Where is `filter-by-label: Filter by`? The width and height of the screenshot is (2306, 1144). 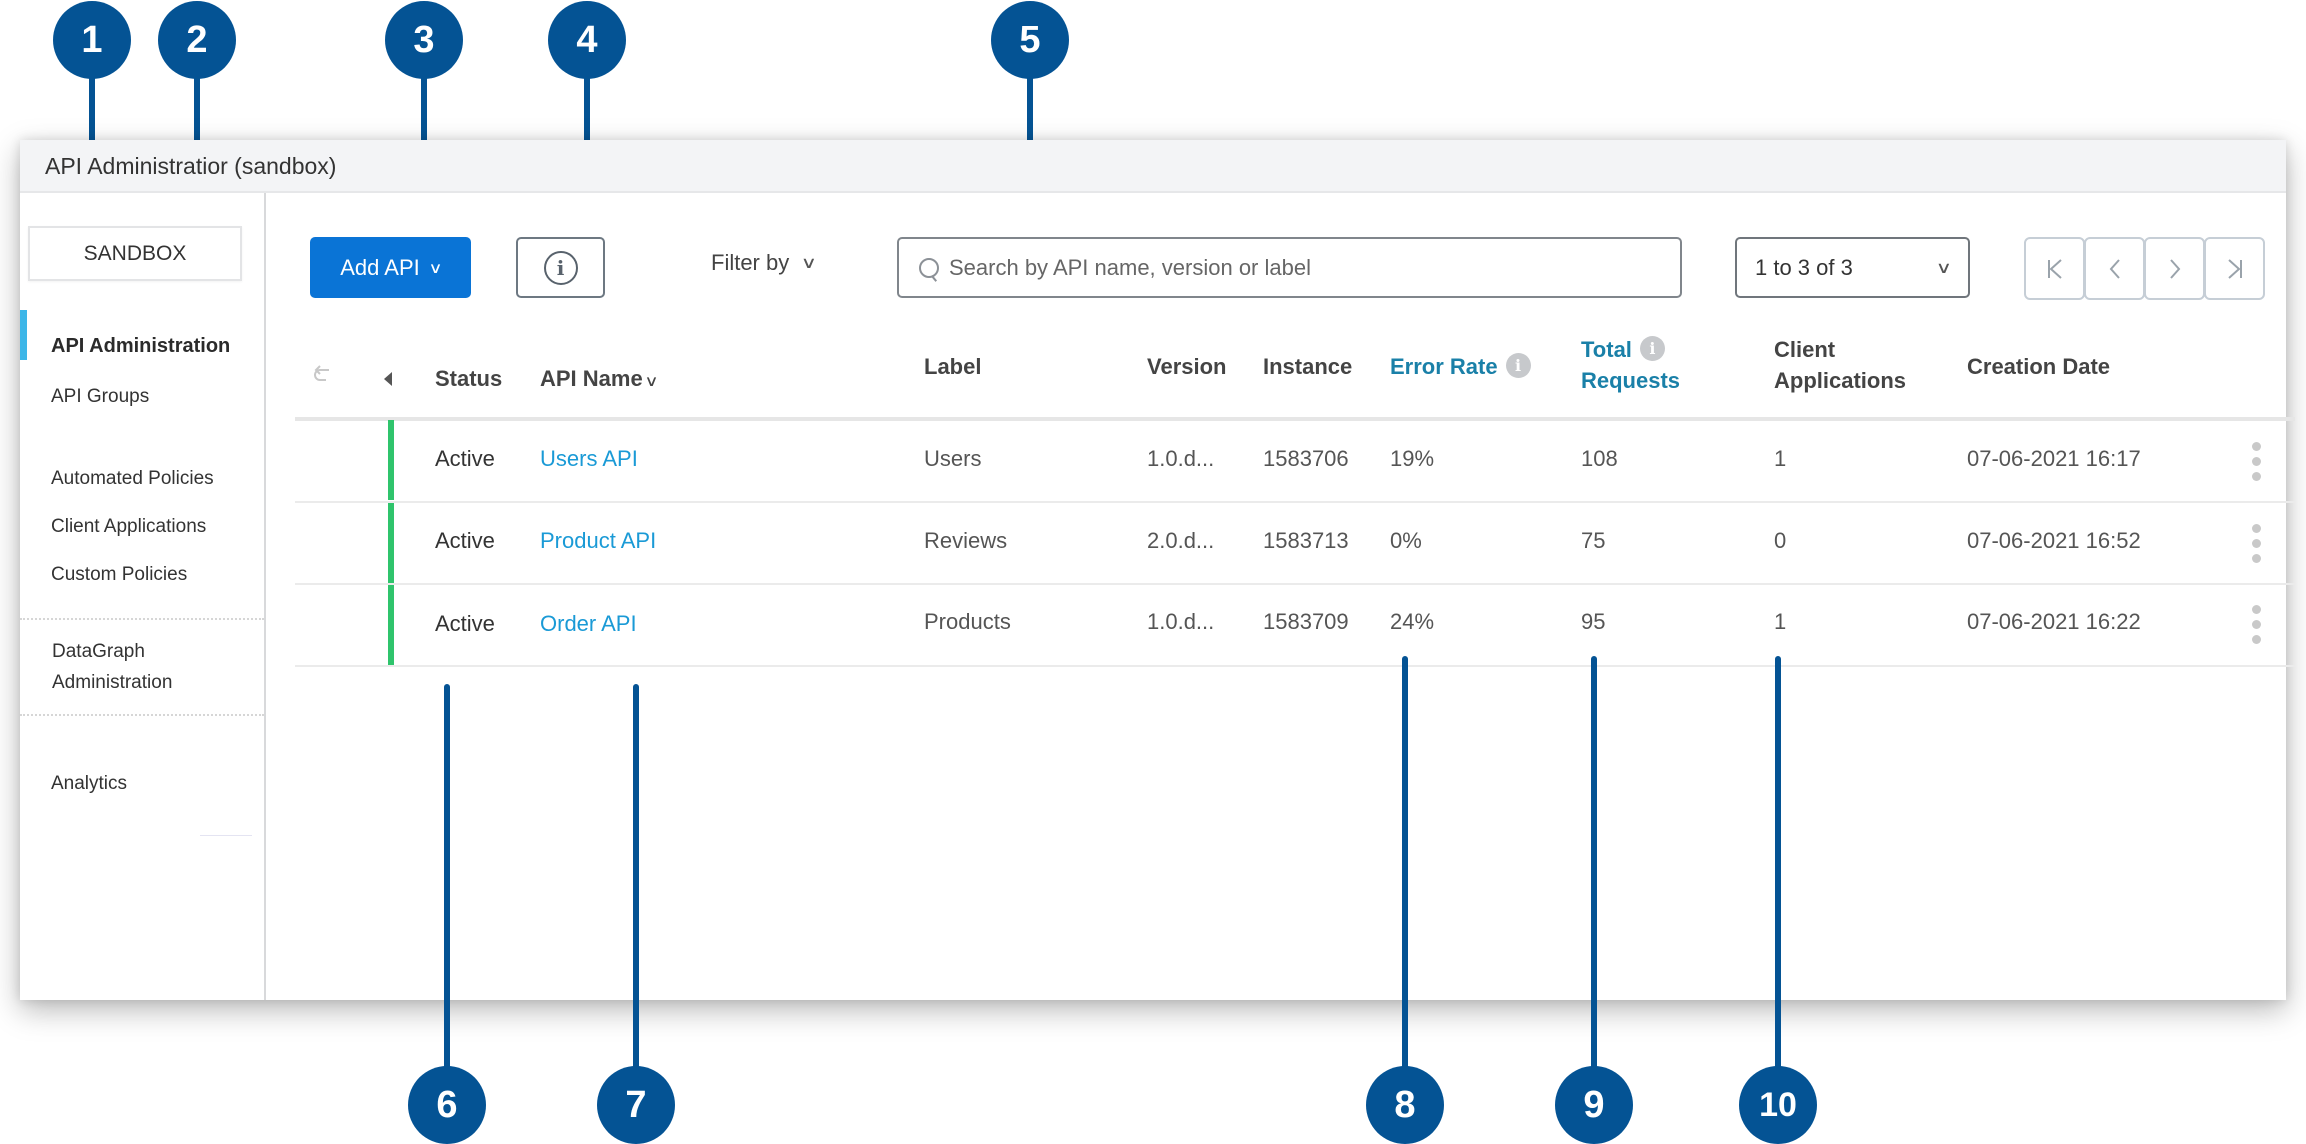 filter-by-label: Filter by is located at coordinates (750, 262).